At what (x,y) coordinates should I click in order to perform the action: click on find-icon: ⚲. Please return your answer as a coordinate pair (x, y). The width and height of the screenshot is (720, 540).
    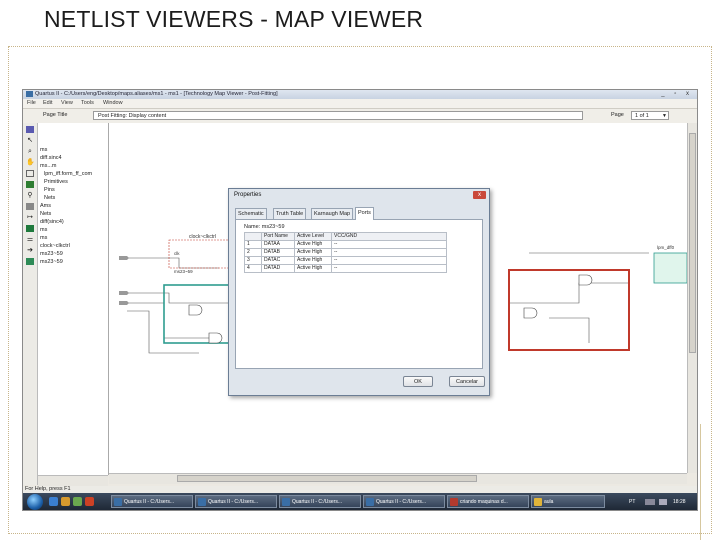
    Looking at the image, I should click on (30, 195).